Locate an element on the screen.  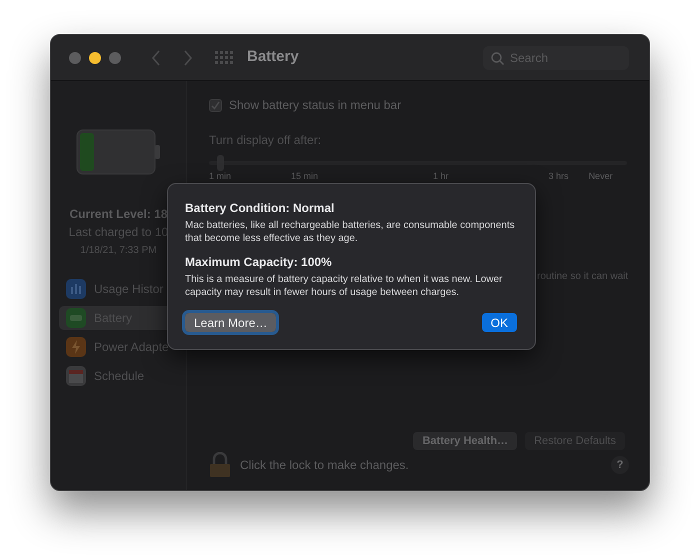
ok-button: OK is located at coordinates (499, 322).